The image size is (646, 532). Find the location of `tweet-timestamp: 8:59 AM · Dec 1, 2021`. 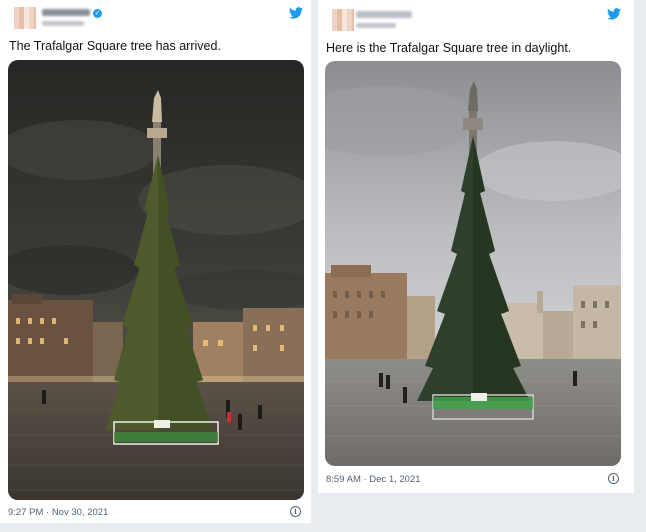

tweet-timestamp: 8:59 AM · Dec 1, 2021 is located at coordinates (373, 479).